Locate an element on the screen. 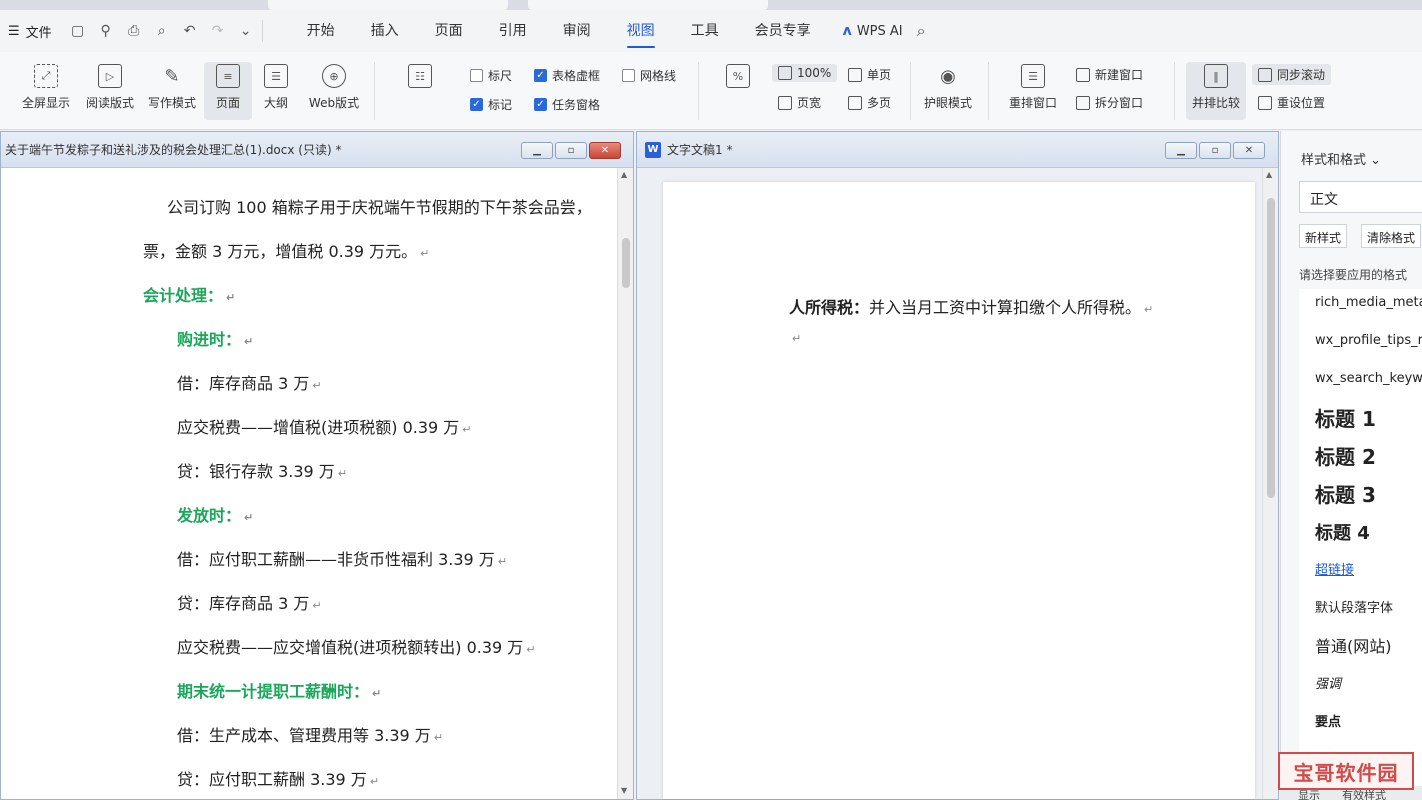  style-item: 普通(网站) is located at coordinates (1353, 645).